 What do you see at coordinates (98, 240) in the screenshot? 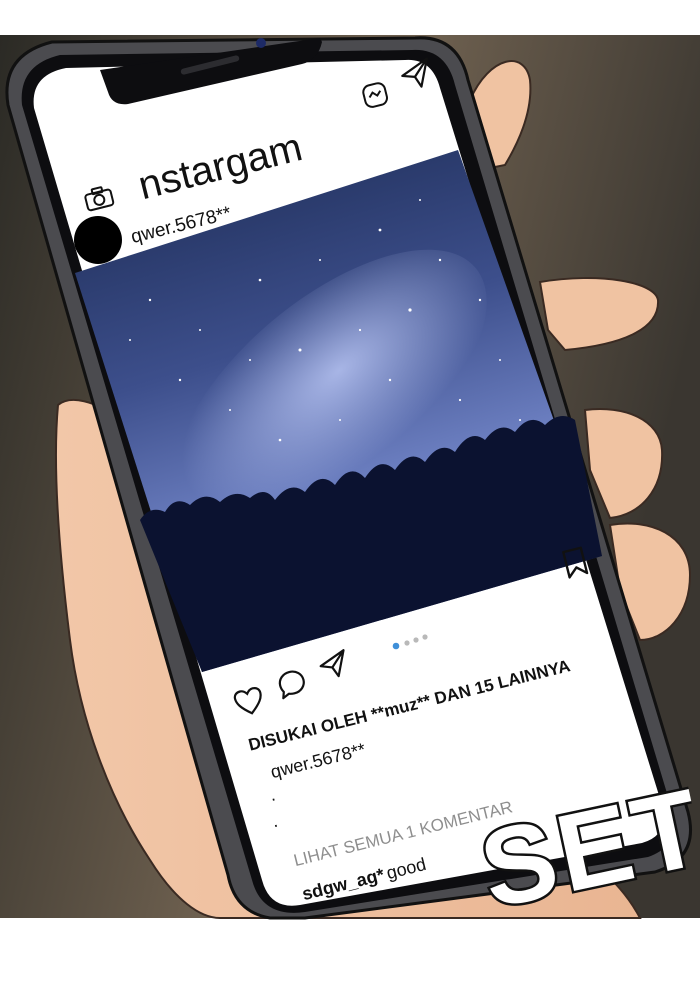
I see `avatar` at bounding box center [98, 240].